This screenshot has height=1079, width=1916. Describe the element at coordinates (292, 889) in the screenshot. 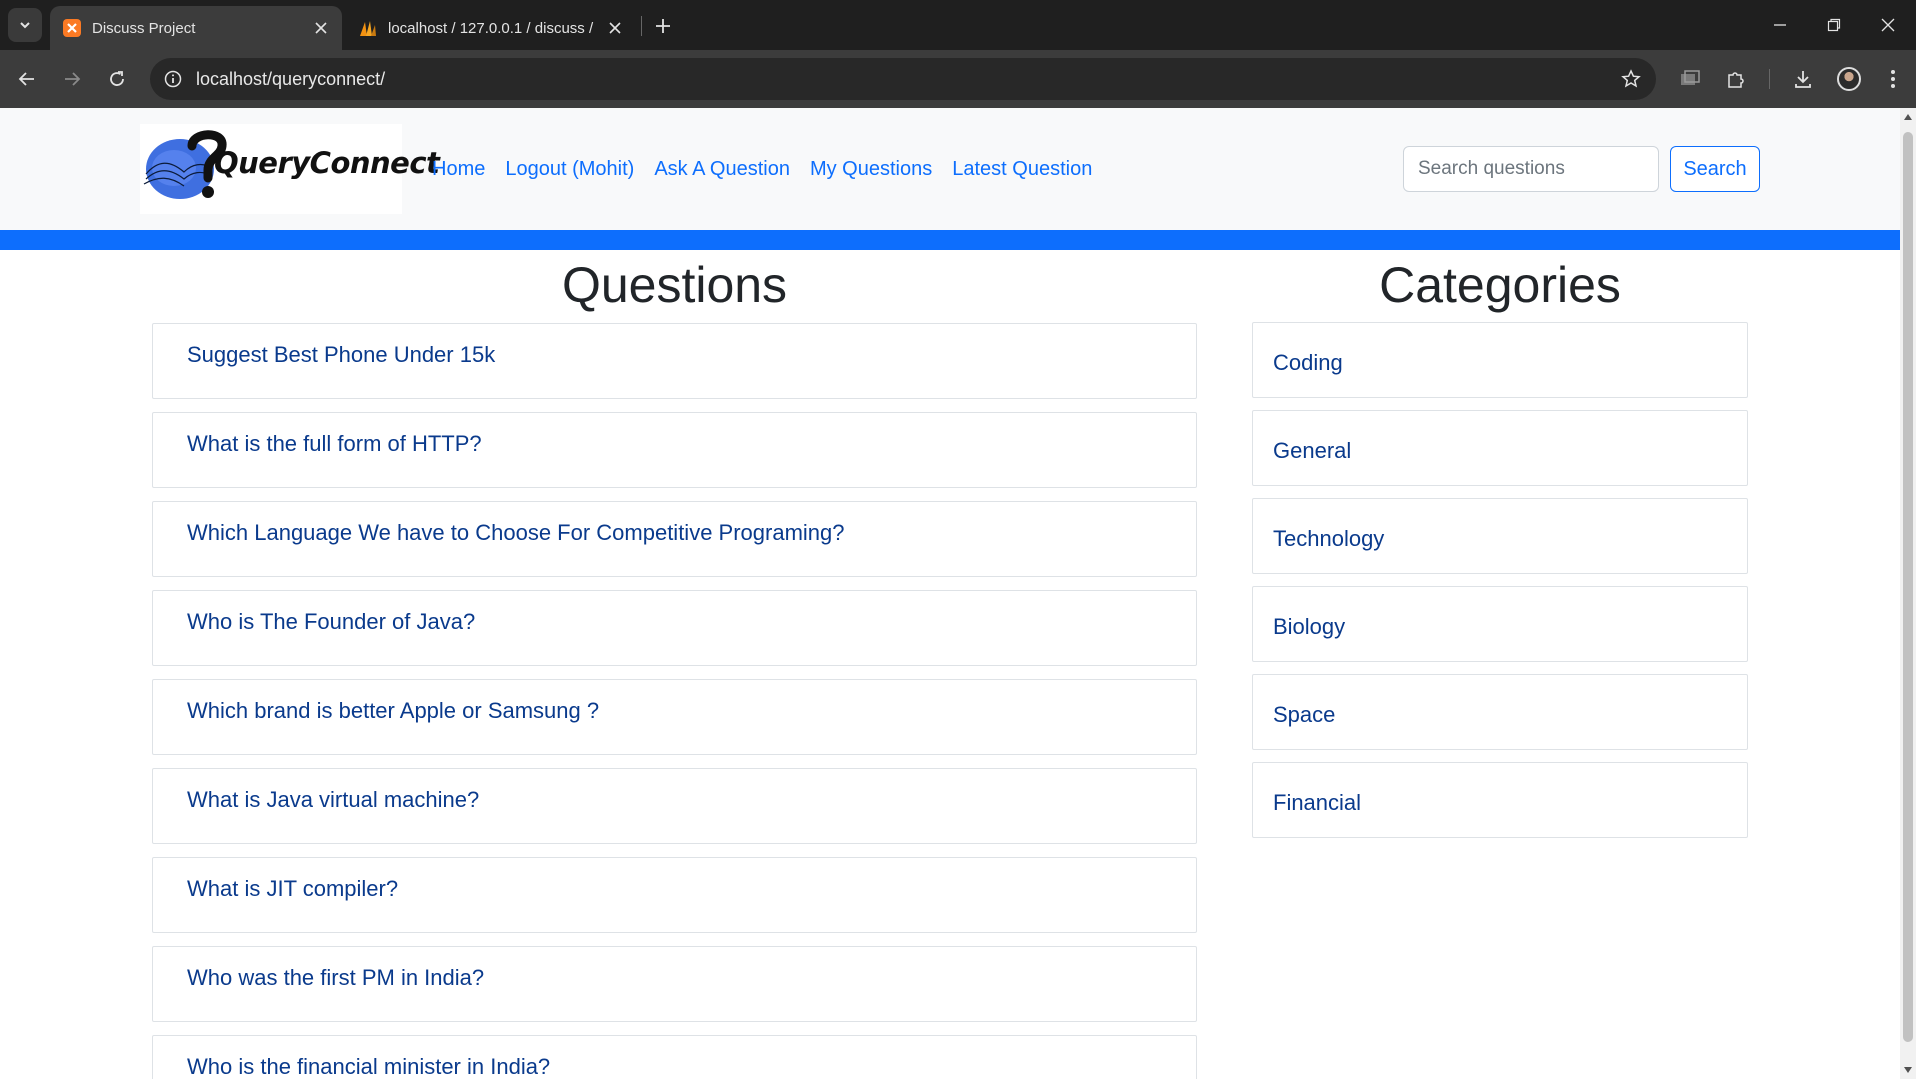

I see `question-link: What is JIT compiler?` at that location.